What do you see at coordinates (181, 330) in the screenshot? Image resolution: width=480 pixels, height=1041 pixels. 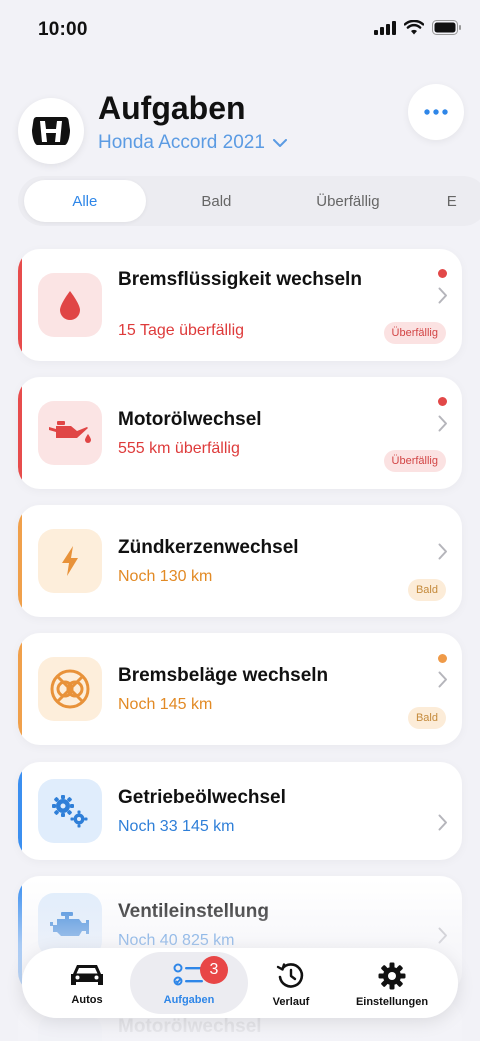 I see `task-subtitle: 15 Tage überfällig` at bounding box center [181, 330].